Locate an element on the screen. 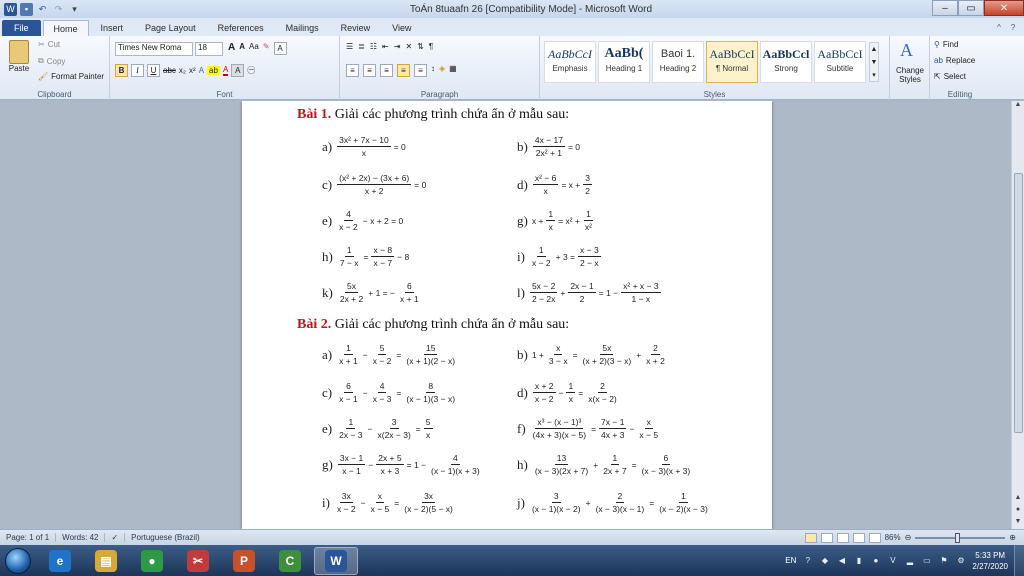  equation-h: h) 1 7 − x = x − 8x − 7− 8 is located at coordinates (365, 256).